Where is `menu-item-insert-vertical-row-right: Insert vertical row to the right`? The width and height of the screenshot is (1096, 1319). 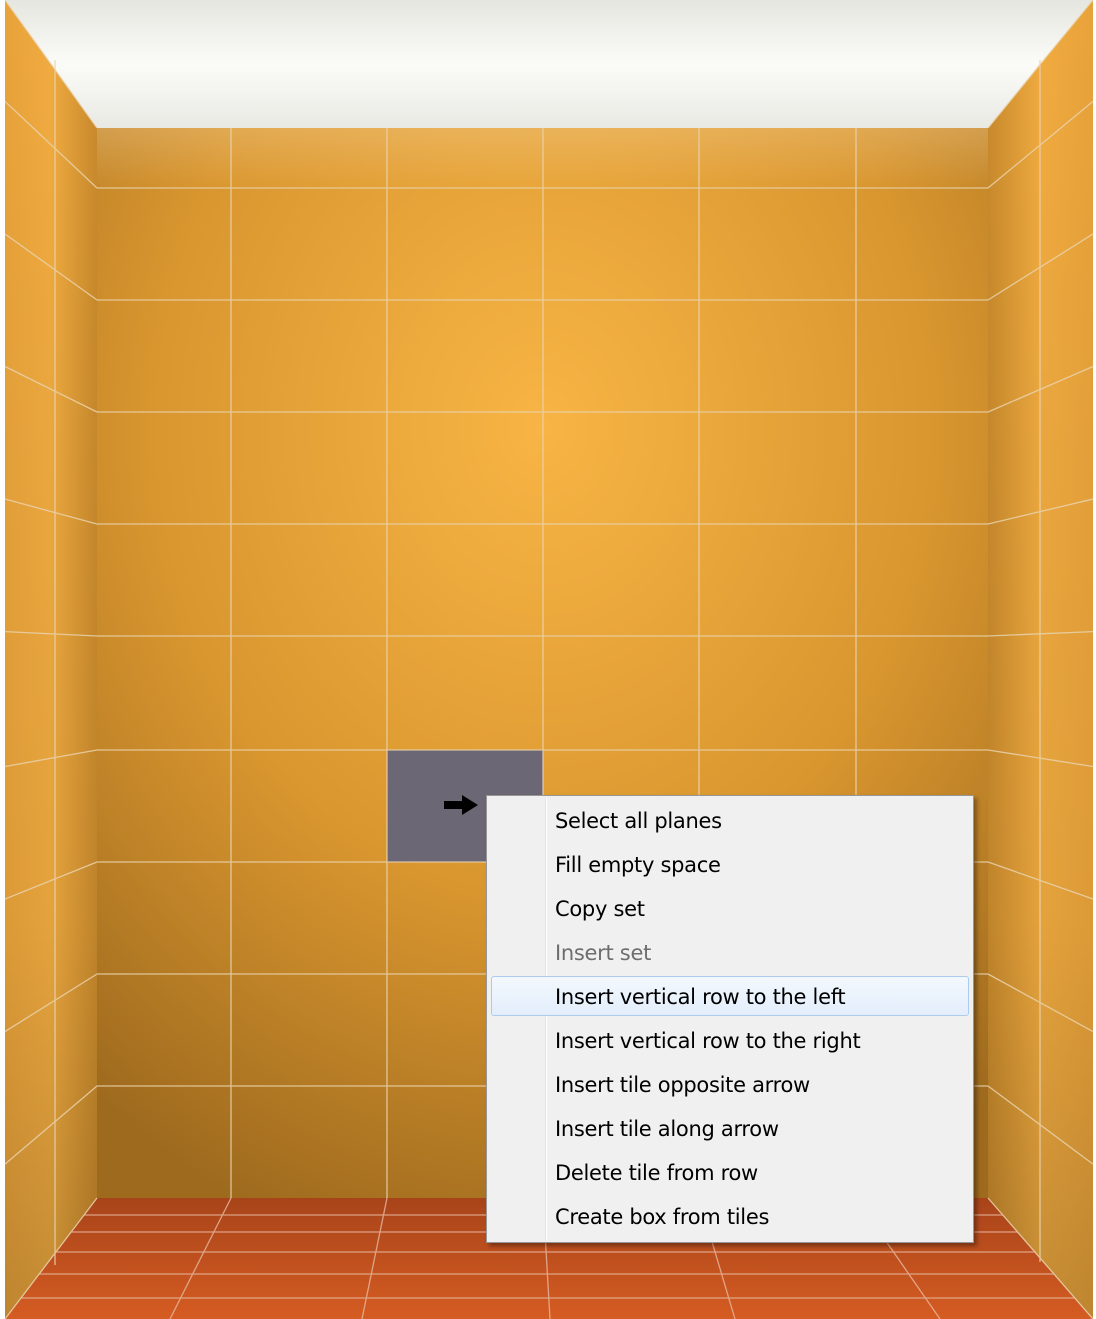
menu-item-insert-vertical-row-right: Insert vertical row to the right is located at coordinates (730, 1041).